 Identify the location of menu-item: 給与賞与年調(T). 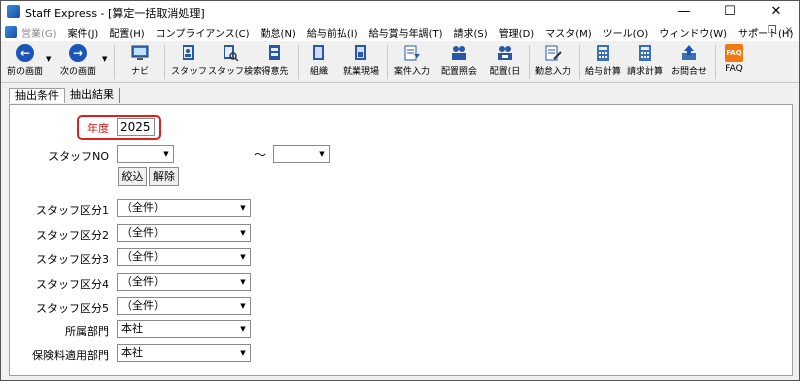
(406, 32).